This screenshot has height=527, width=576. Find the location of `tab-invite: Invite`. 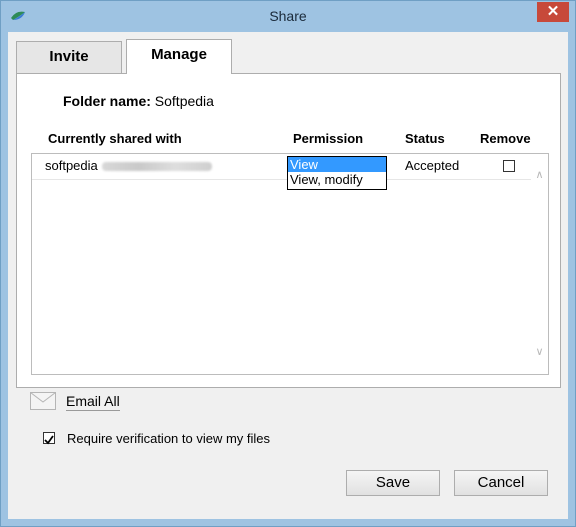

tab-invite: Invite is located at coordinates (69, 57).